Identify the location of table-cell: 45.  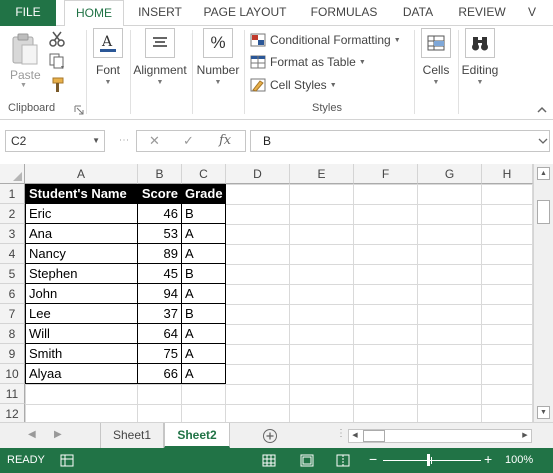
(160, 274).